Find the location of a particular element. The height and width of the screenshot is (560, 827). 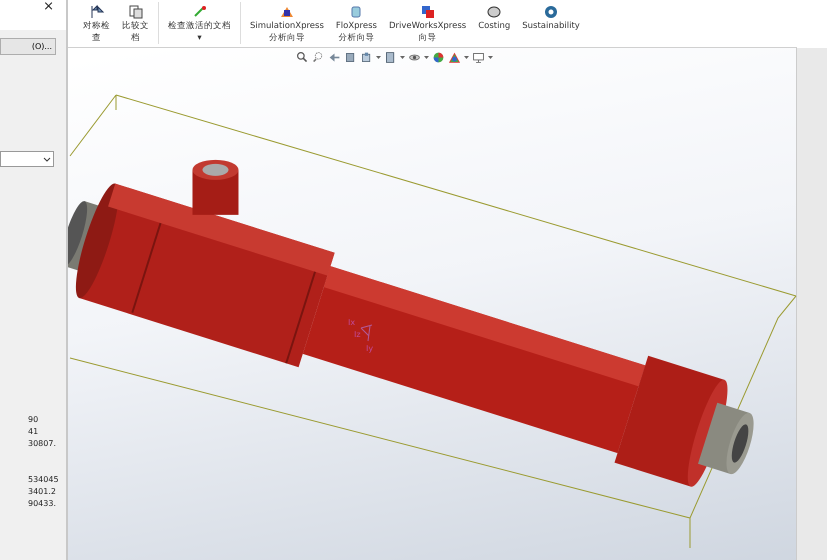

axis-label: Iy is located at coordinates (370, 348).